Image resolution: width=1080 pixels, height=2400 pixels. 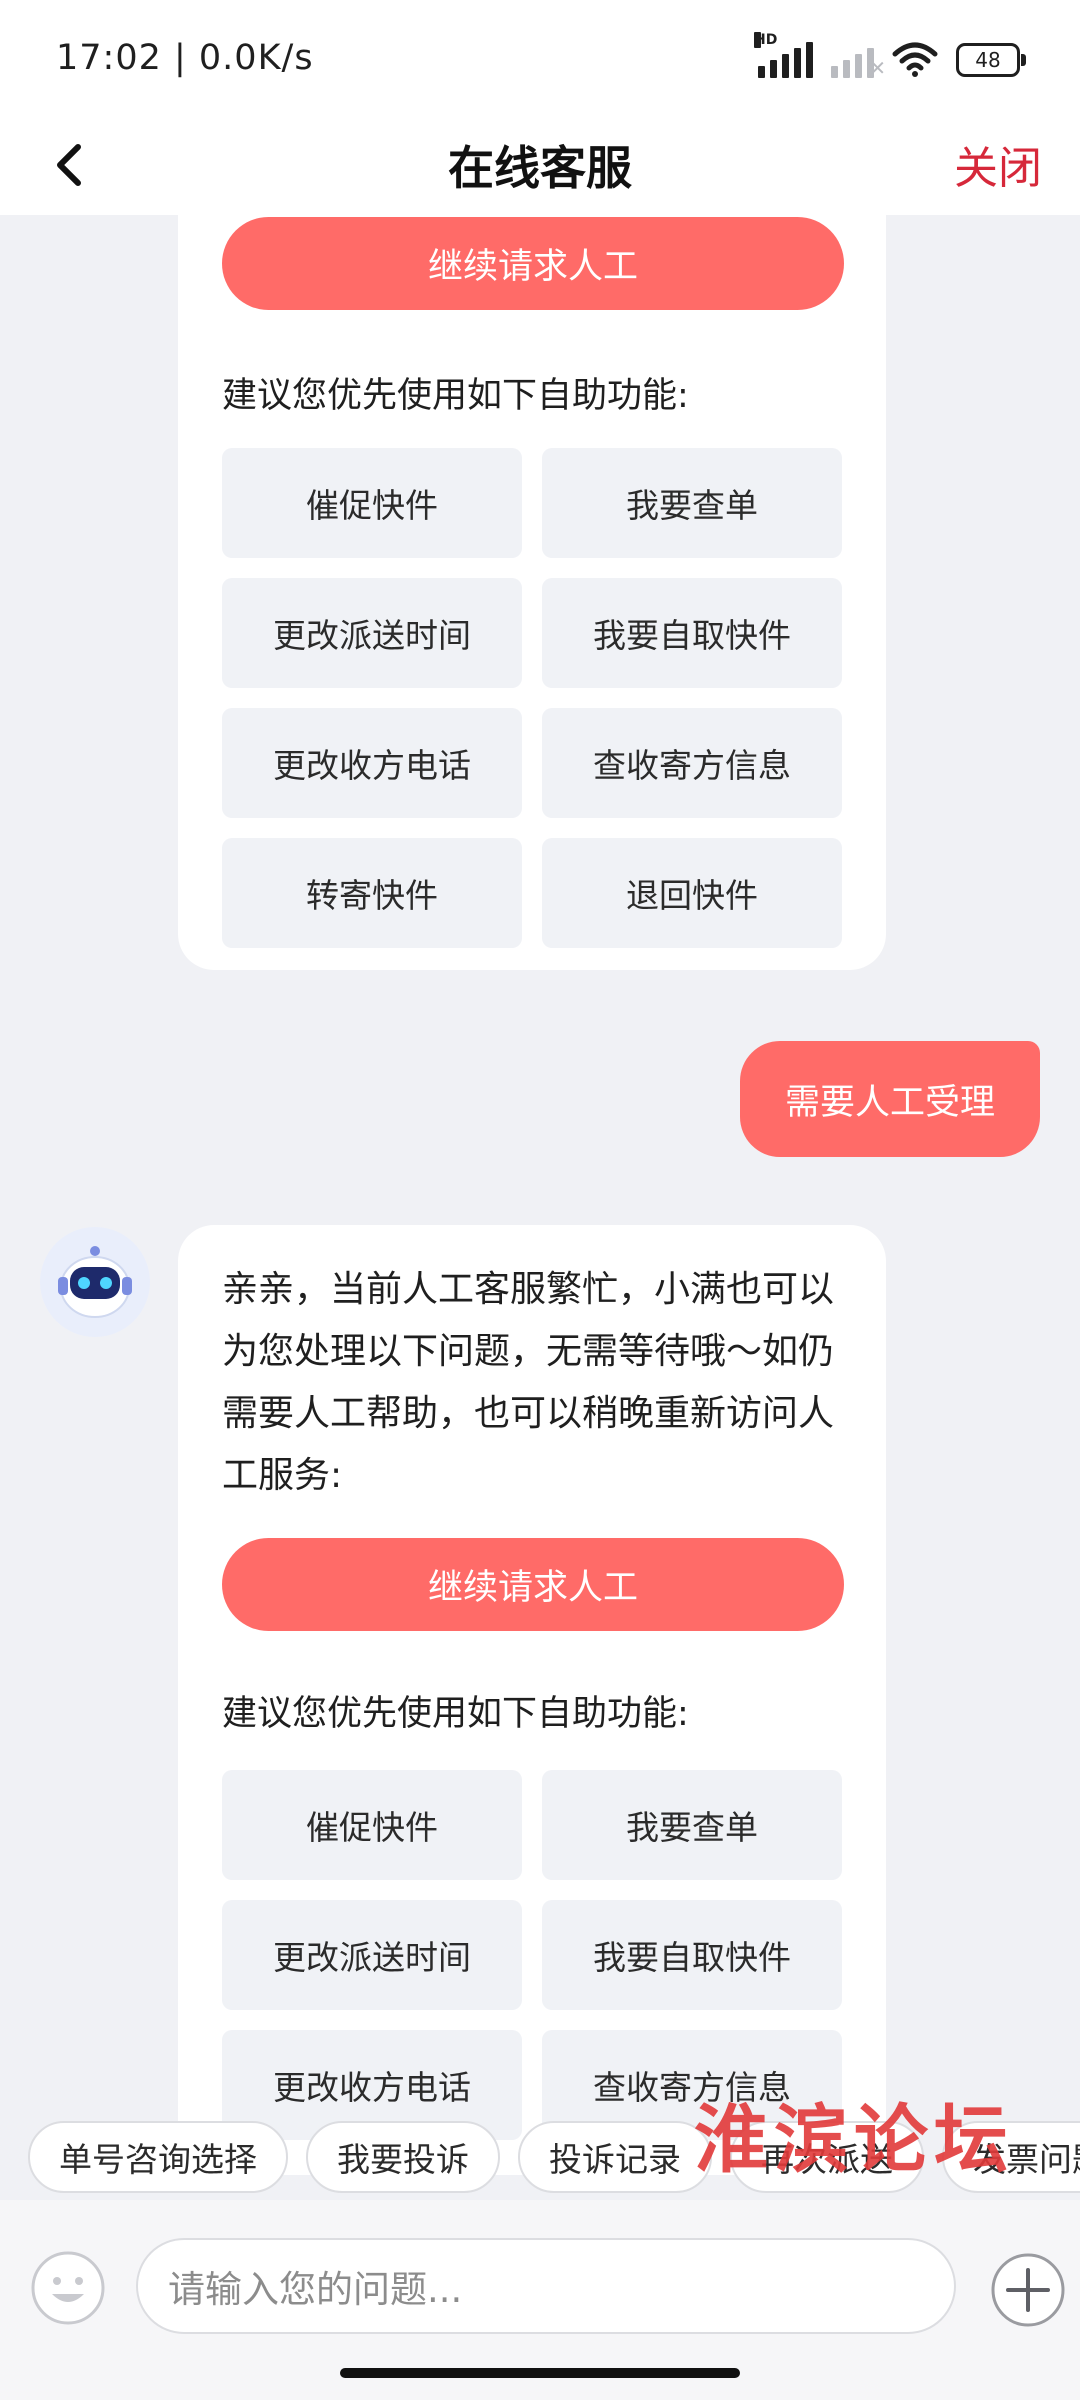 I want to click on wifi-icon, so click(x=915, y=59).